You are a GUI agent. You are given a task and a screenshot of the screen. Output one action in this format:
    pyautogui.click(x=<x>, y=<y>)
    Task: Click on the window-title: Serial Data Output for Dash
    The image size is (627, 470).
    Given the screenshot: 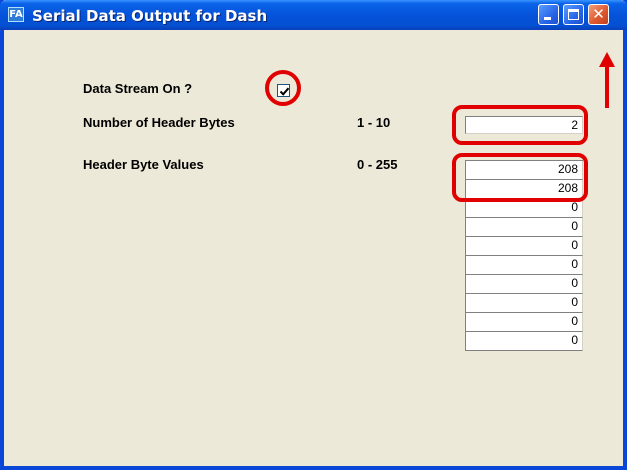 What is the action you would take?
    pyautogui.click(x=150, y=16)
    